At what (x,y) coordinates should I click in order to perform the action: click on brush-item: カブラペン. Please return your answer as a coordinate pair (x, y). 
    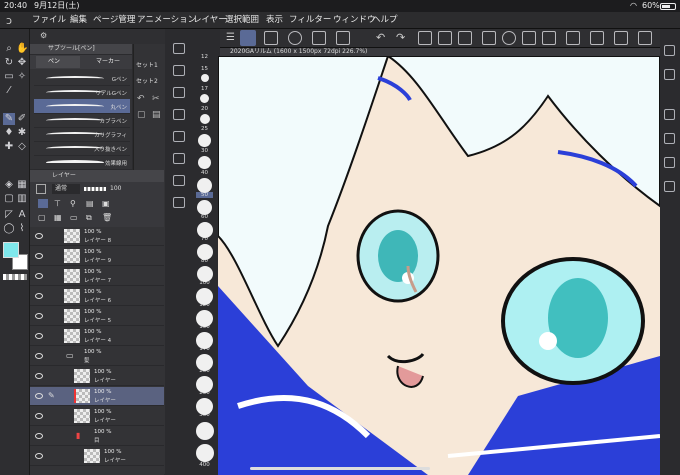
    Looking at the image, I should click on (82, 120).